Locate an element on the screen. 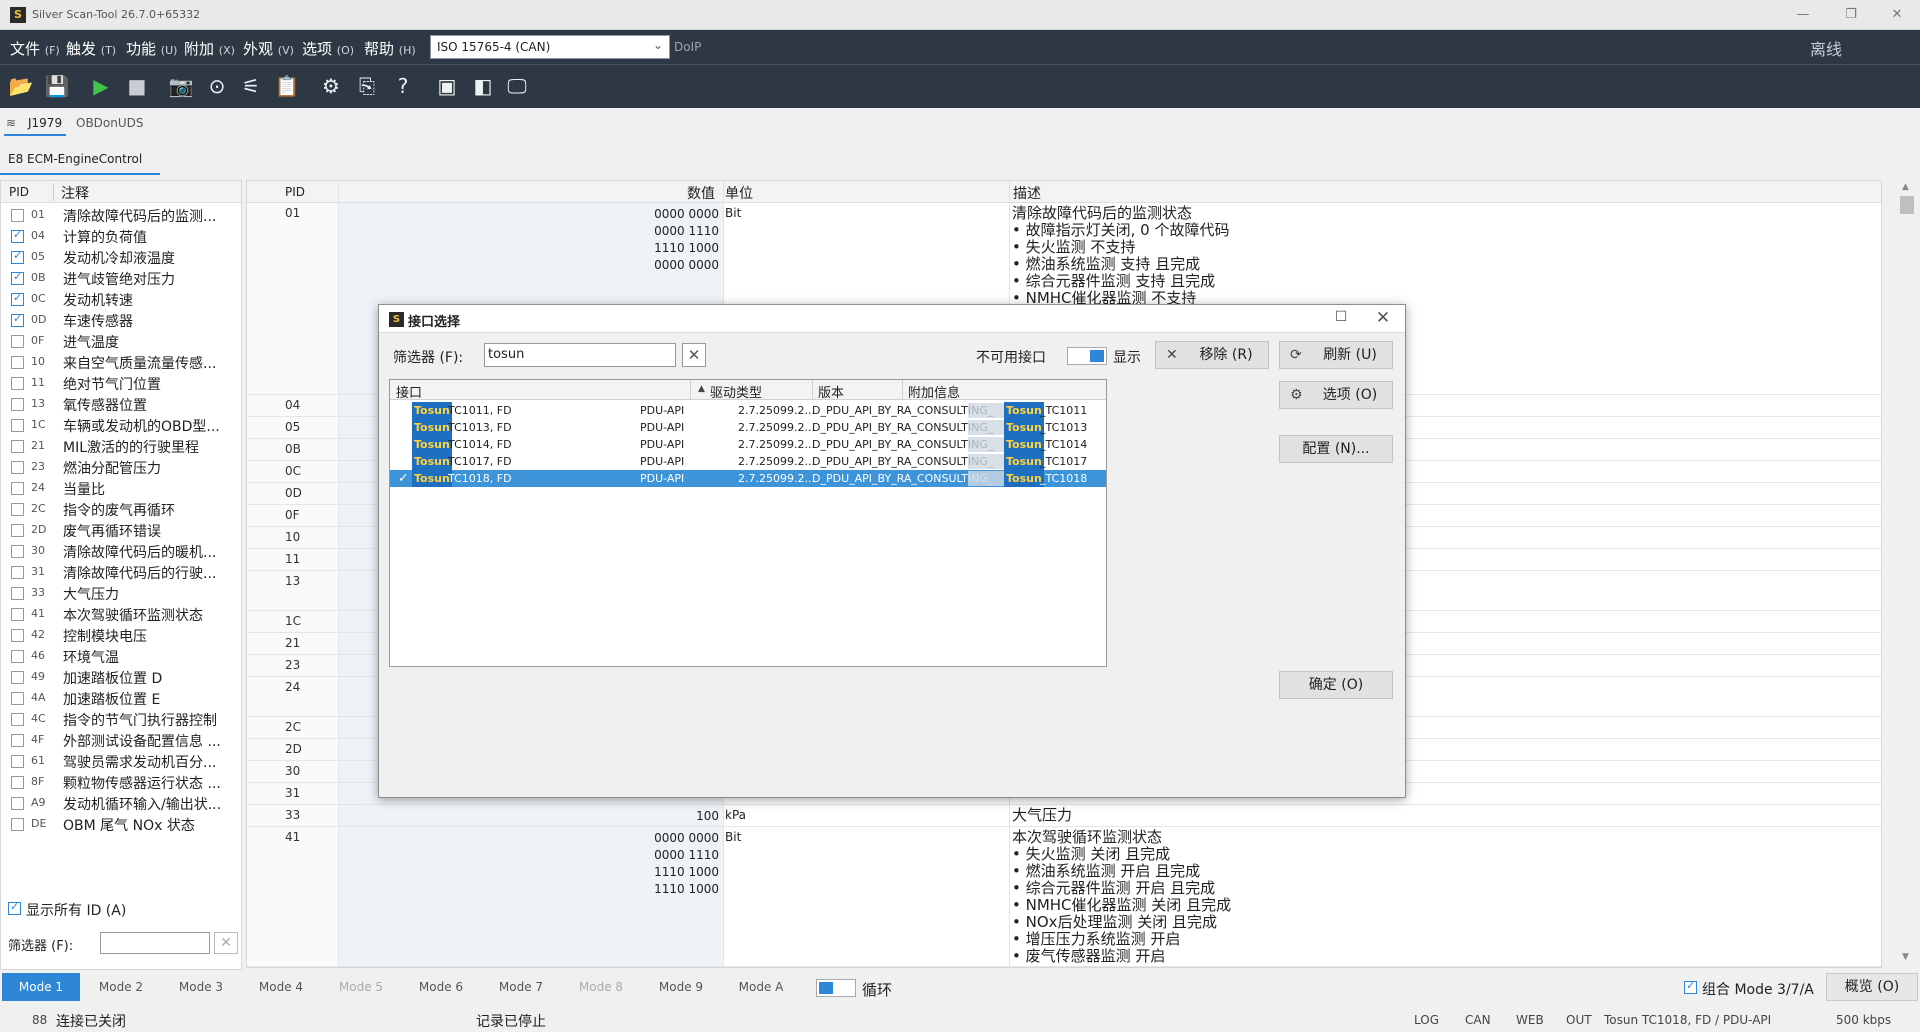 Image resolution: width=1920 pixels, height=1032 pixels. show-all-checkbox is located at coordinates (14, 907).